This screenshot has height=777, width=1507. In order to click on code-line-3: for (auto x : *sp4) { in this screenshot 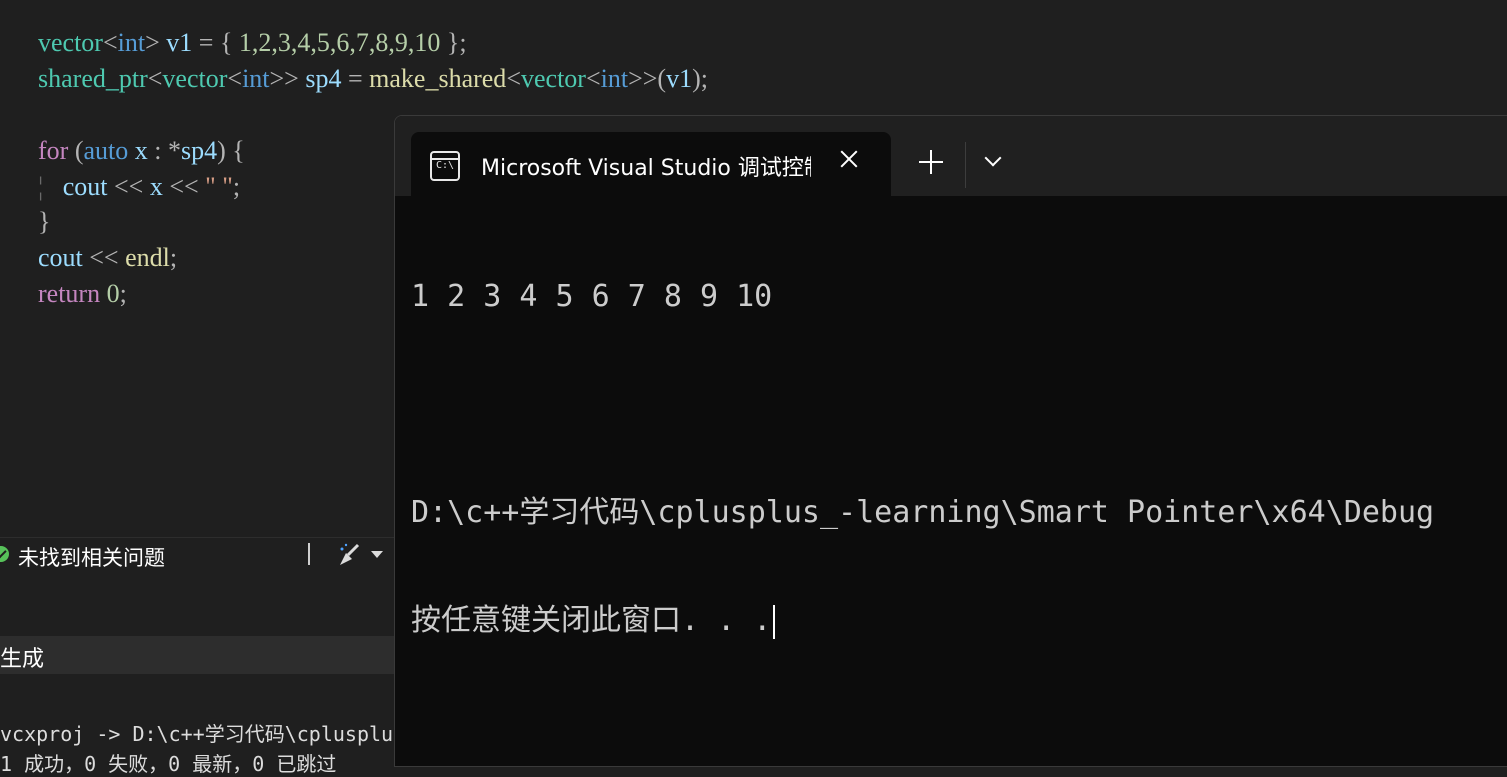, I will do `click(141, 151)`.